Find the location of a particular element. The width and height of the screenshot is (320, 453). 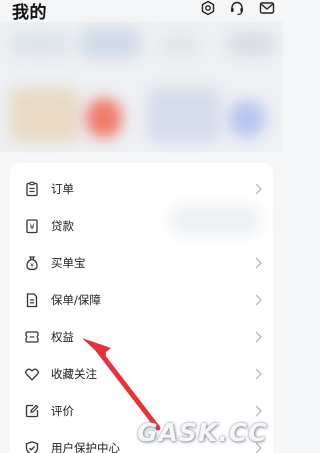

heart-icon is located at coordinates (32, 374).